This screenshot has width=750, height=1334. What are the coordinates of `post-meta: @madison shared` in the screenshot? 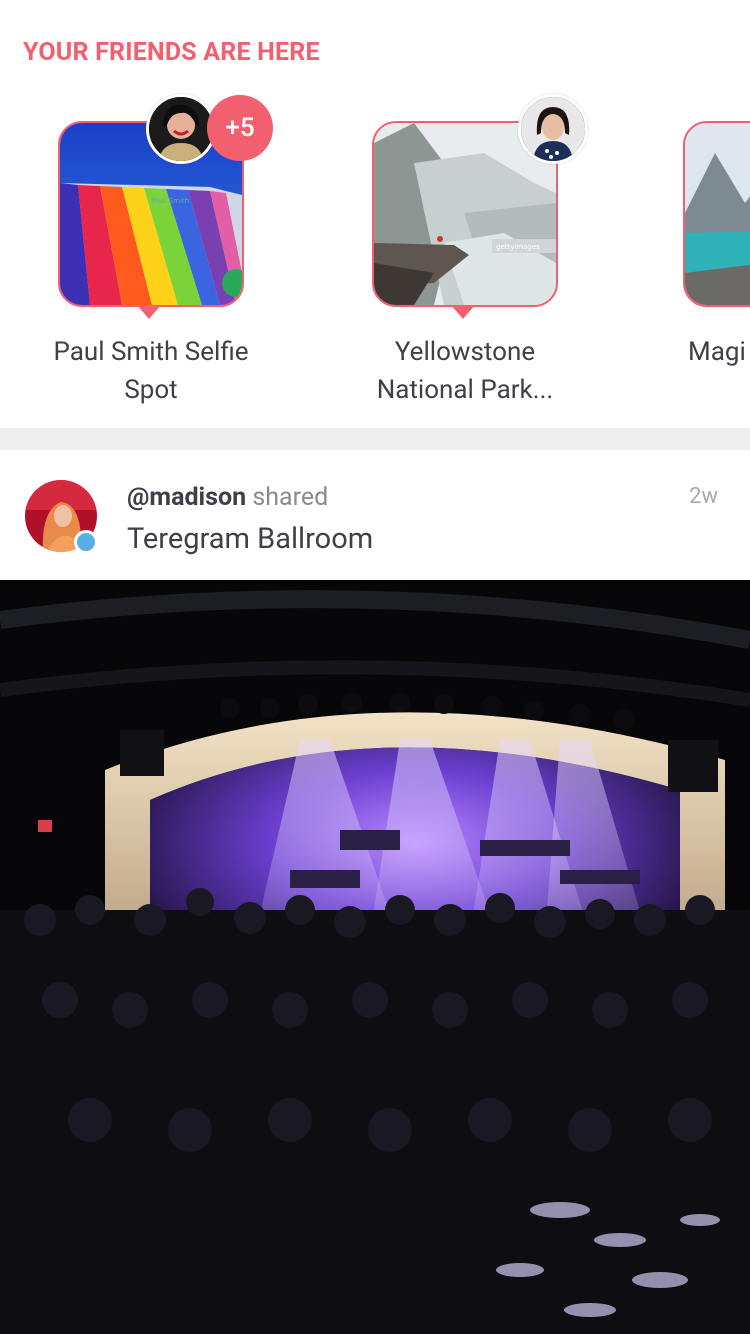 It's located at (227, 497).